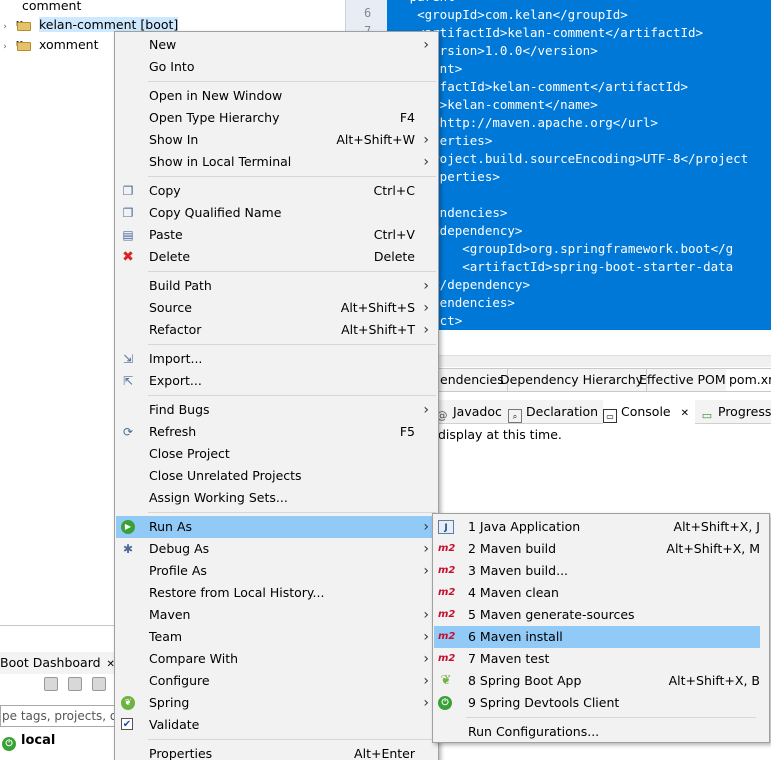 This screenshot has width=771, height=760. Describe the element at coordinates (128, 549) in the screenshot. I see `debug-icon: ✱` at that location.